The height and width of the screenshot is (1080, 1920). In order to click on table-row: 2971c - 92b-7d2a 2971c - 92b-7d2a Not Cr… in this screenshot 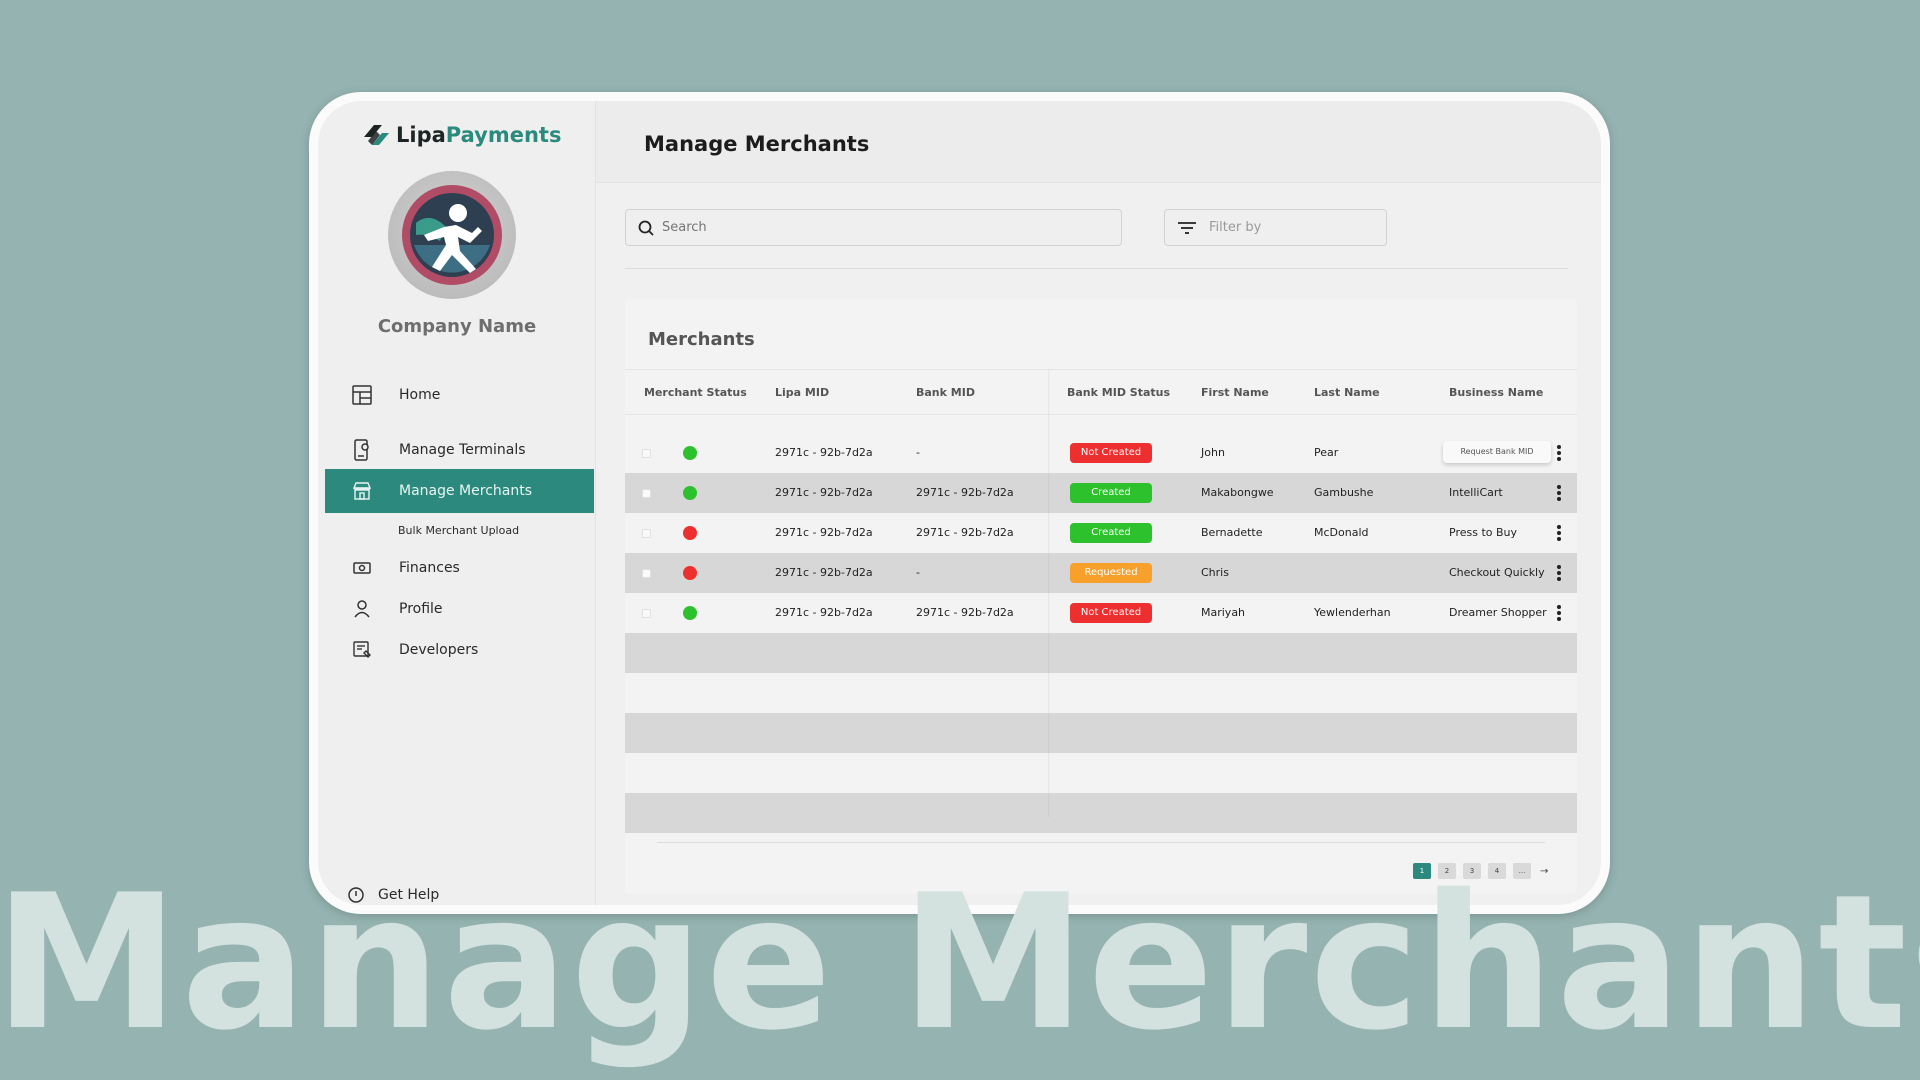, I will do `click(1101, 613)`.